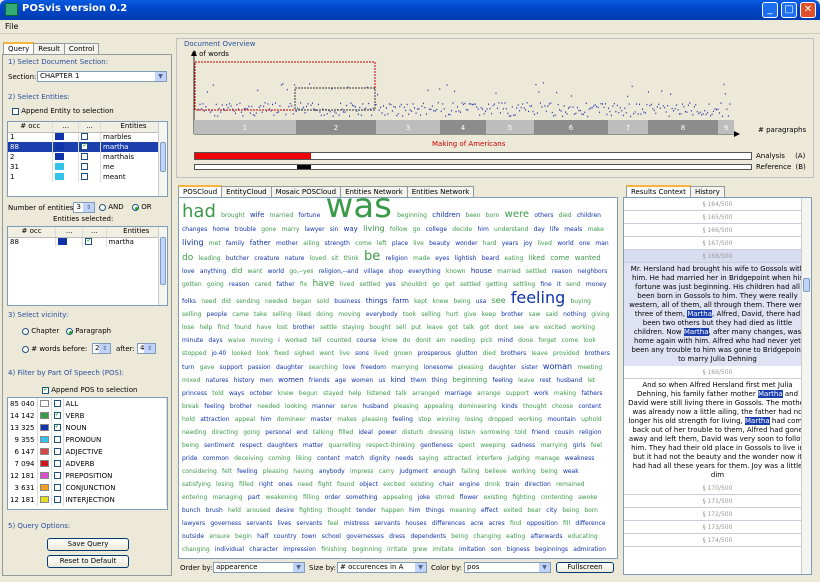 This screenshot has height=582, width=820. What do you see at coordinates (414, 284) in the screenshot?
I see `cloud-word: shouldnt` at bounding box center [414, 284].